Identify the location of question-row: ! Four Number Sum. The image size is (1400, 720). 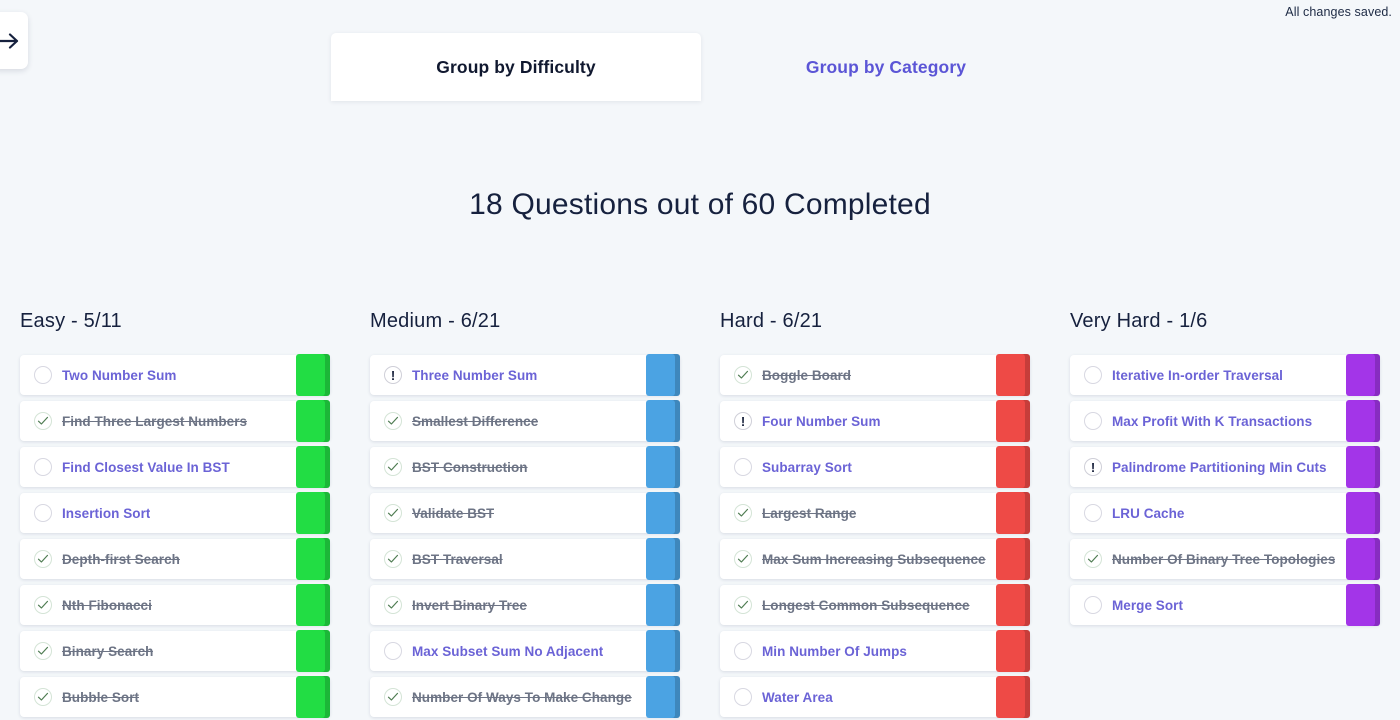
(875, 421).